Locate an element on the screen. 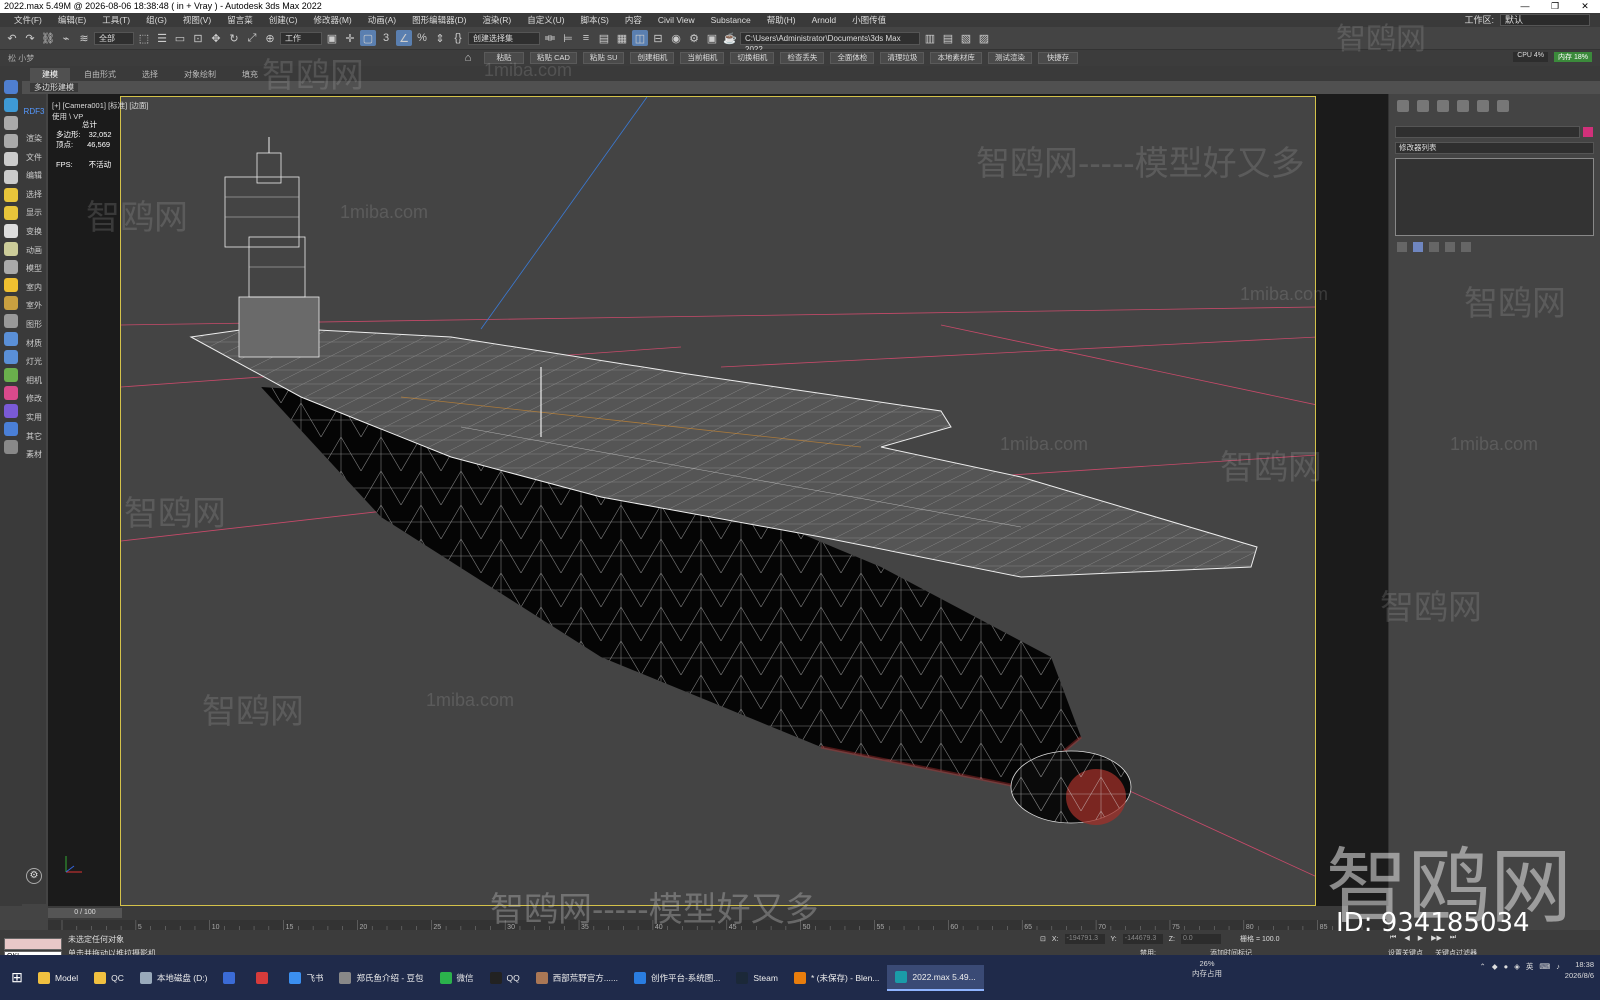  menu-item: 工具(T) is located at coordinates (116, 20).